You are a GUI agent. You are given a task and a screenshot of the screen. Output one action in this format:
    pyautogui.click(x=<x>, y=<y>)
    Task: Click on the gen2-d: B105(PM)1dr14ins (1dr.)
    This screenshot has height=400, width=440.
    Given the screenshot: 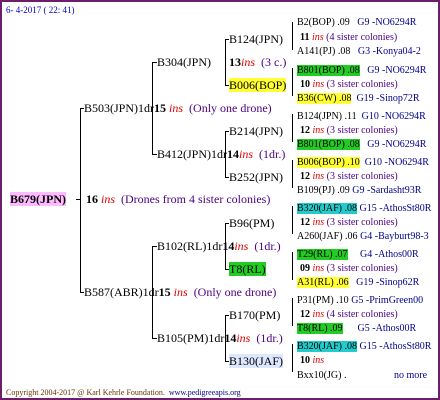 What is the action you would take?
    pyautogui.click(x=220, y=338)
    